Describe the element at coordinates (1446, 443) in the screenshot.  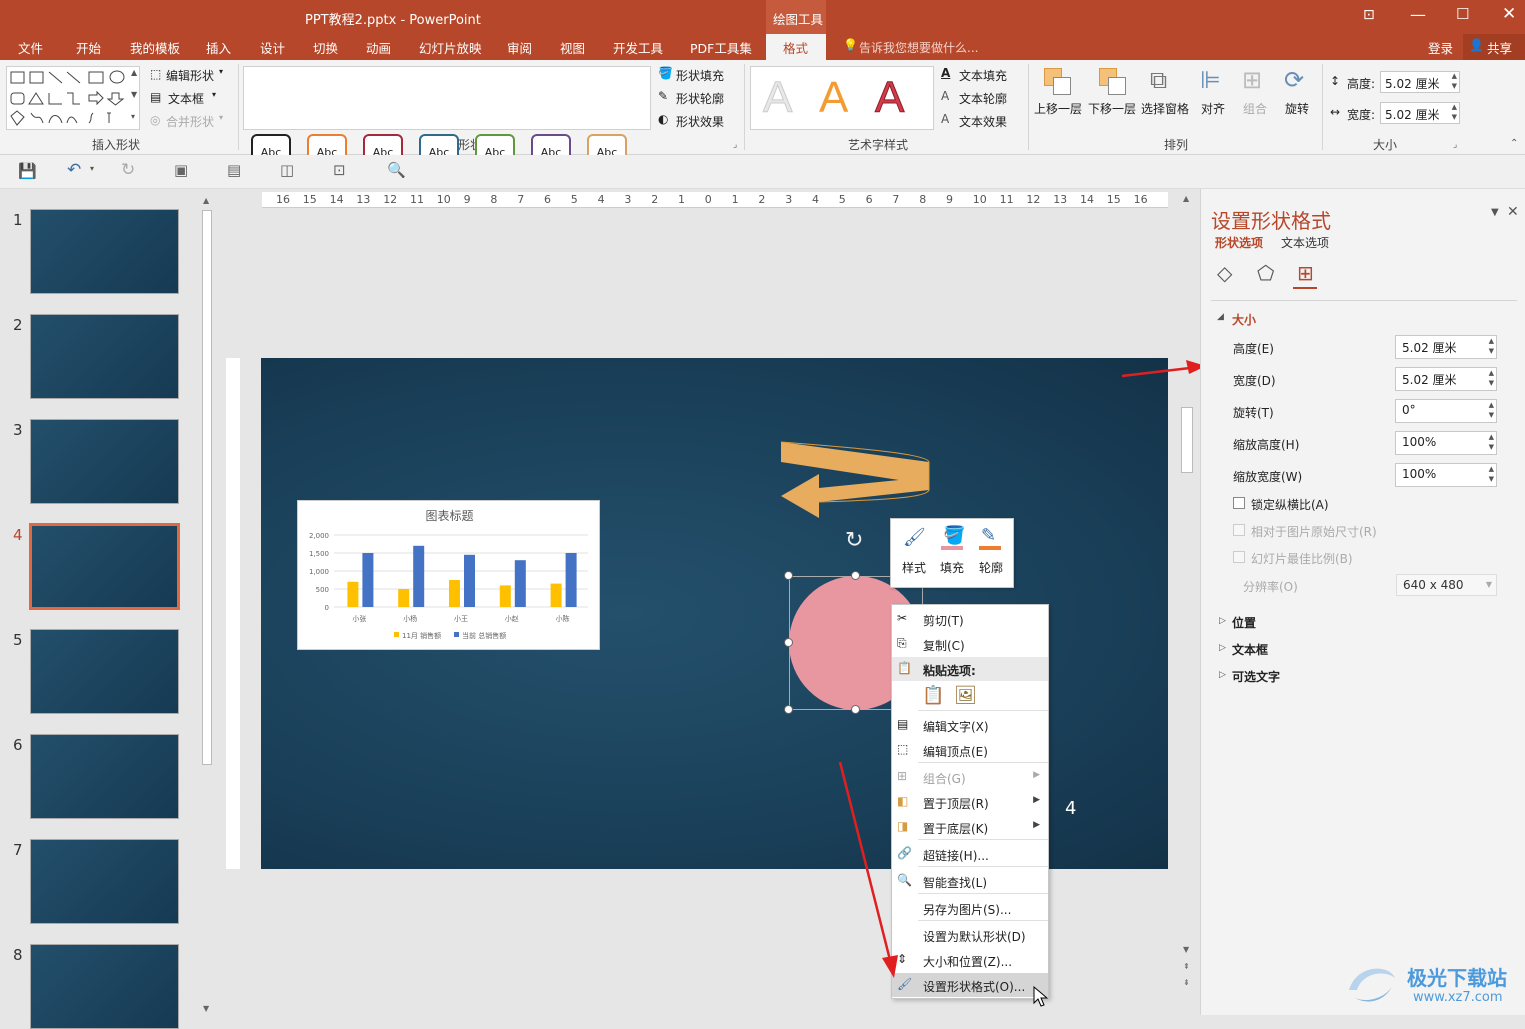
I see `scale-height-input: 100% ▲ ▼` at that location.